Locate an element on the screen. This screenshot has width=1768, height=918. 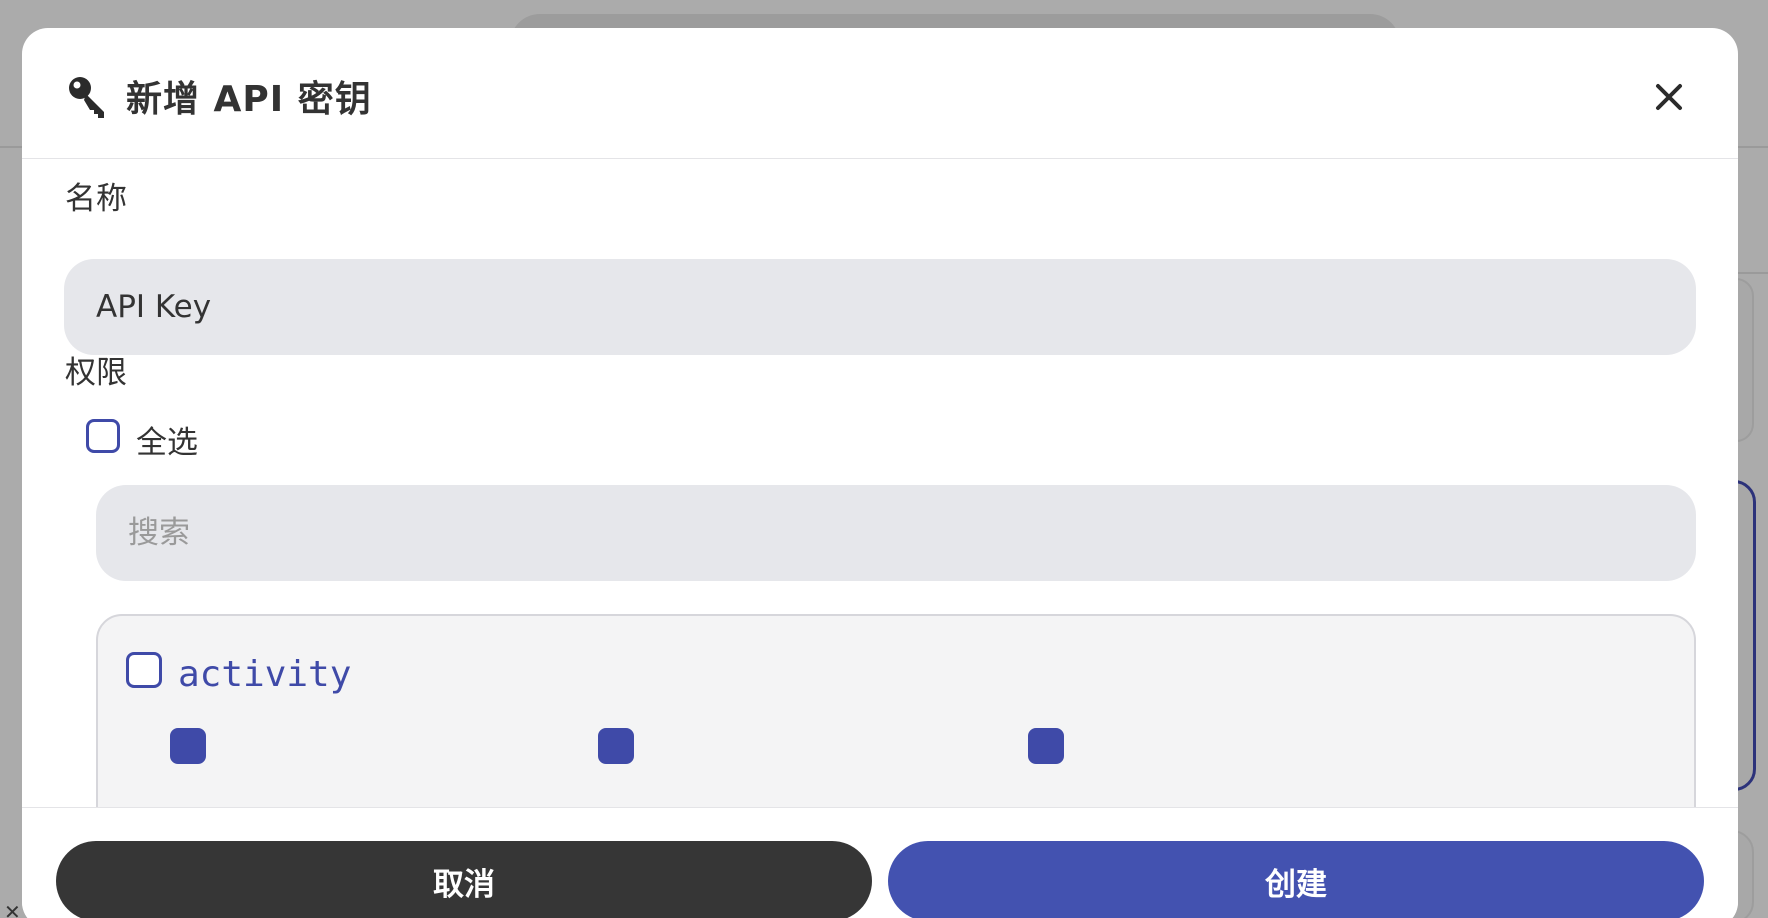
select-all-checkbox is located at coordinates (103, 436).